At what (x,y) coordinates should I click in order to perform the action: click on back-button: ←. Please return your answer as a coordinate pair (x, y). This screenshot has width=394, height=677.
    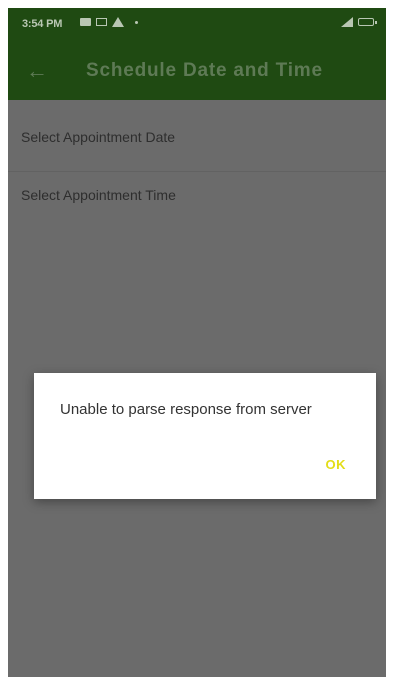
    Looking at the image, I should click on (37, 71).